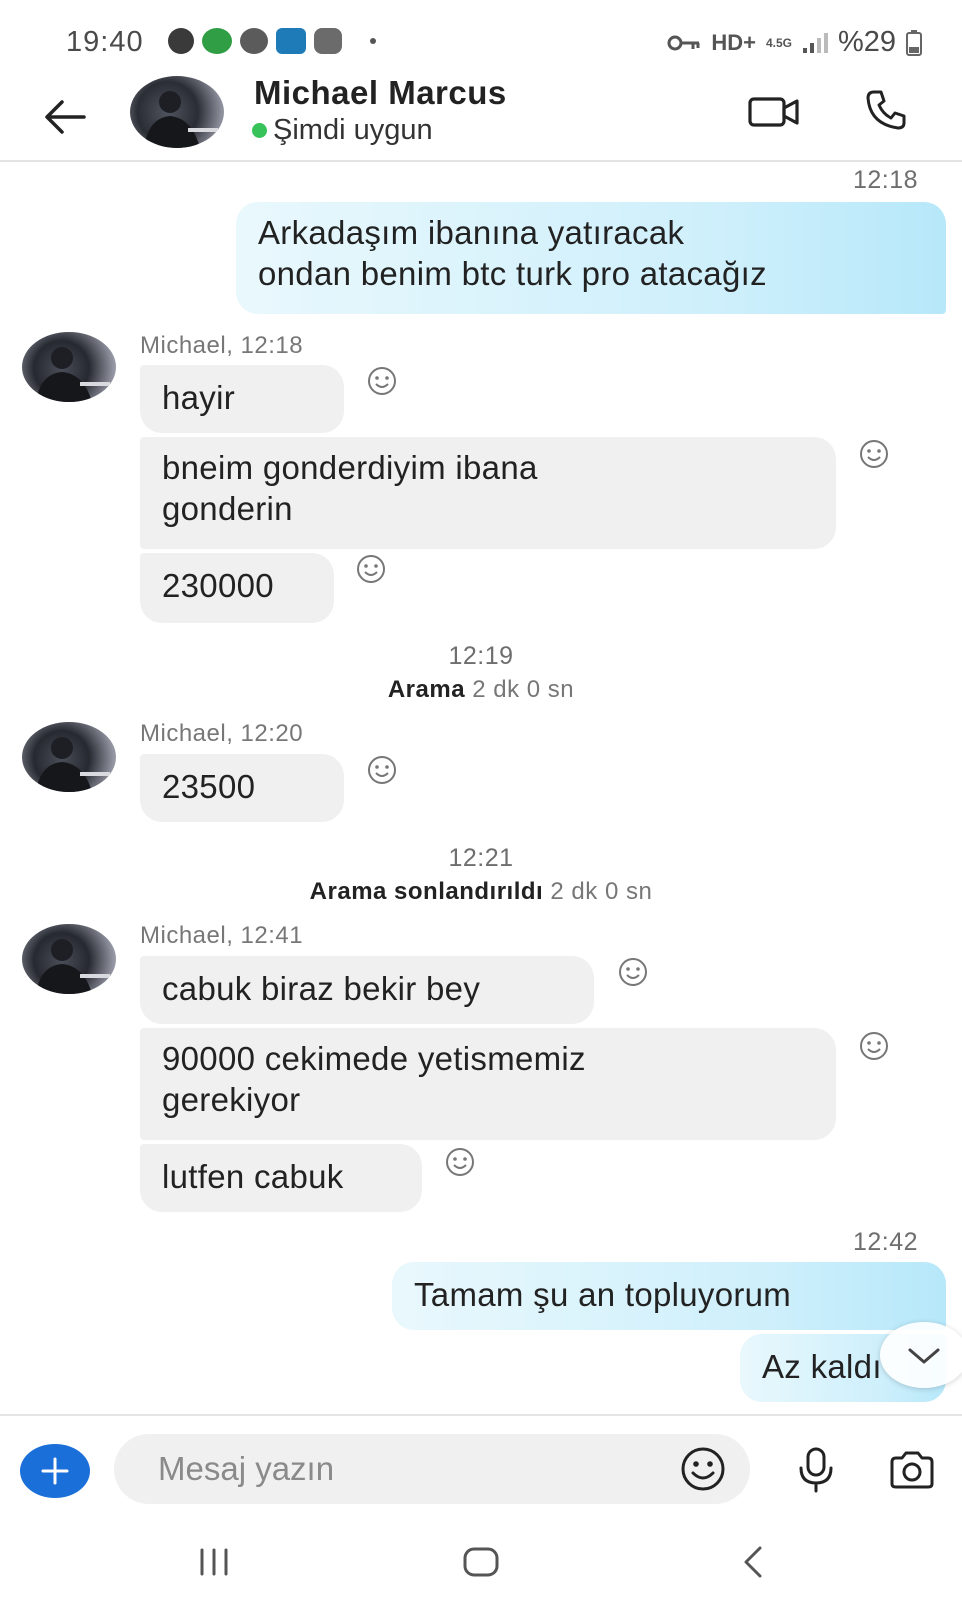 This screenshot has width=962, height=1600. Describe the element at coordinates (778, 42) in the screenshot. I see `network-generation: 4.5G` at that location.